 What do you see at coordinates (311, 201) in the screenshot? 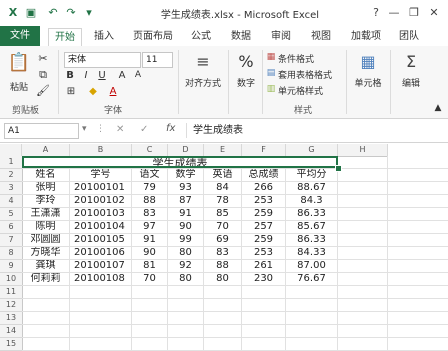
I see `data-cell: 84.3` at bounding box center [311, 201].